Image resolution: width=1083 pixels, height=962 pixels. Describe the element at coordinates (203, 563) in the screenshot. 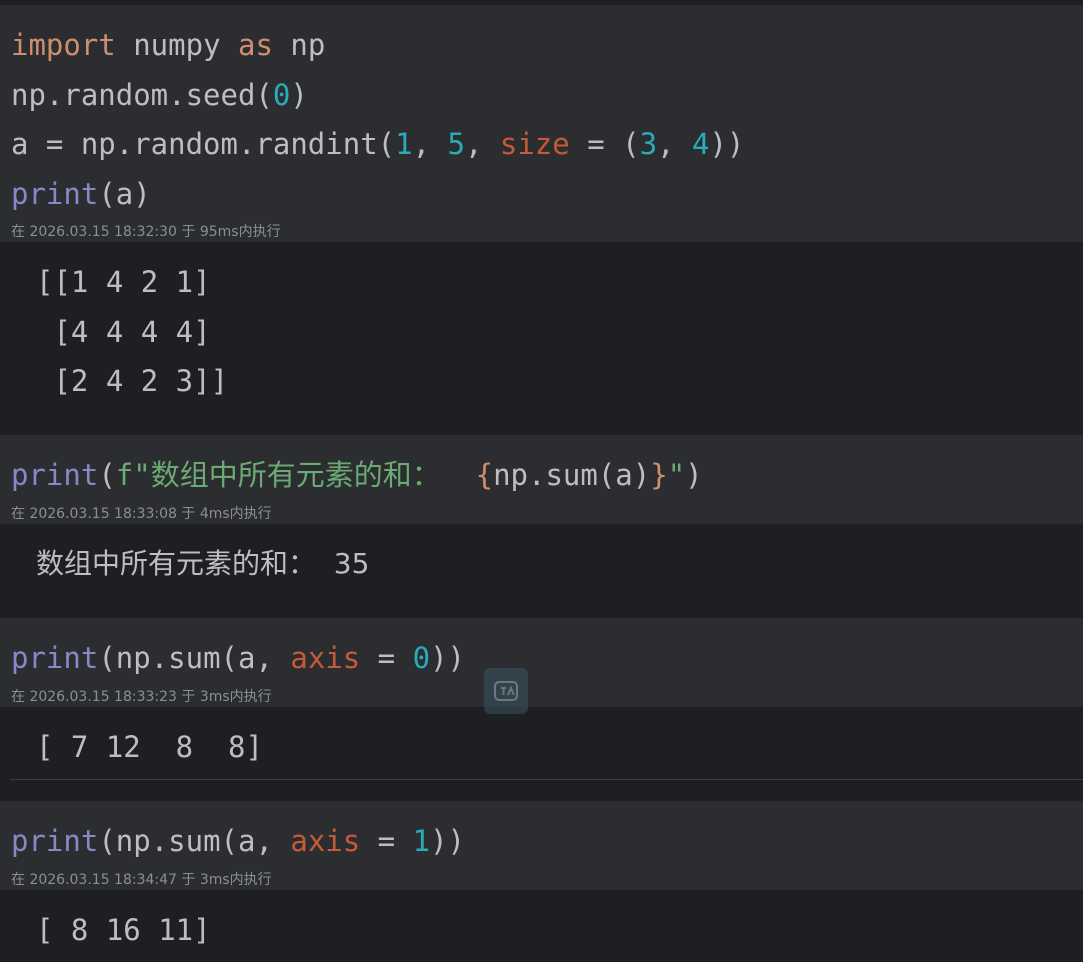

I see `output-line: 数组中所有元素的和： 35` at that location.